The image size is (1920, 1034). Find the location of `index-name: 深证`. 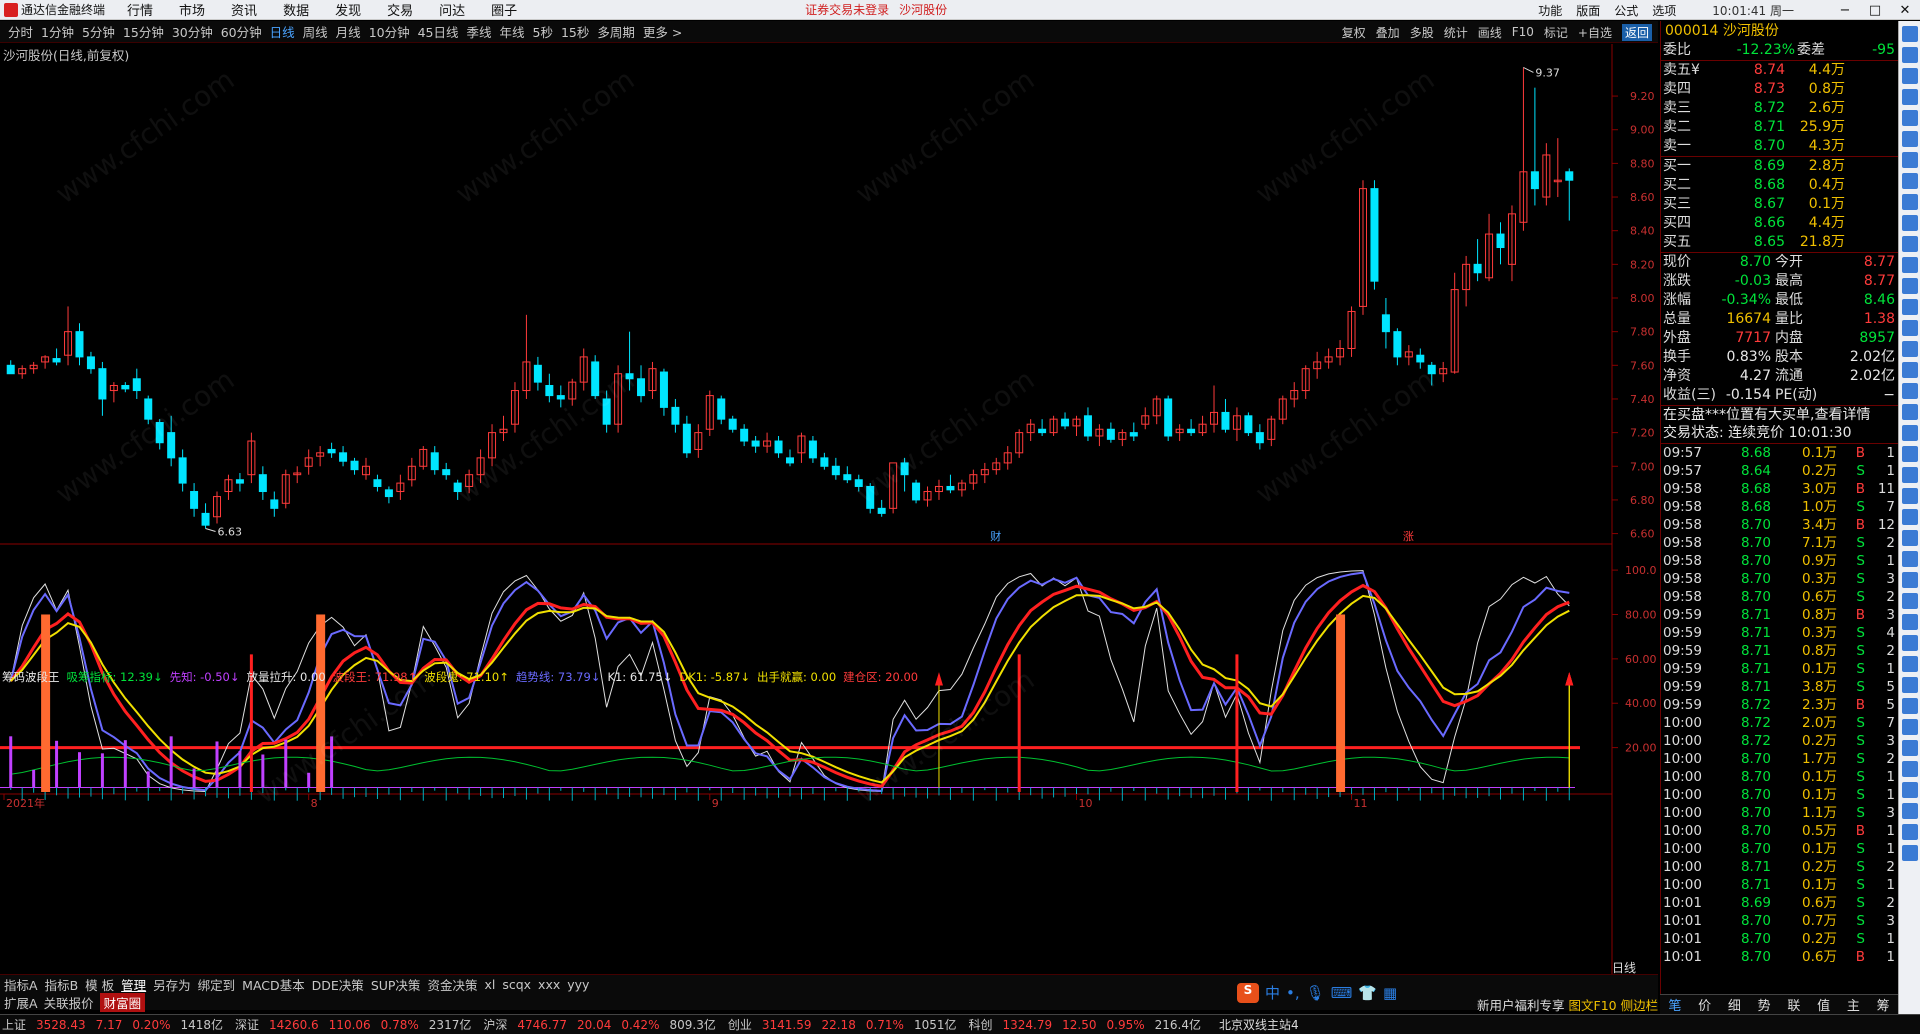

index-name: 深证 is located at coordinates (247, 1024).